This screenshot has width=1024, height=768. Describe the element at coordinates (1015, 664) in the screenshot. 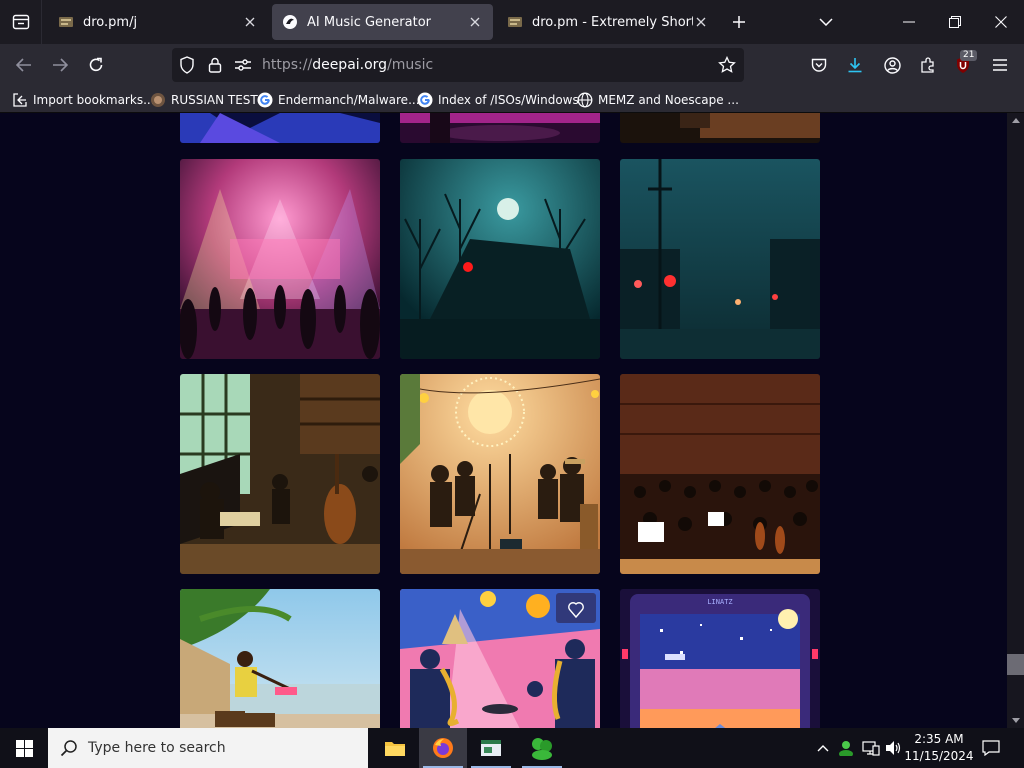

I see `scrollbar-thumb` at that location.